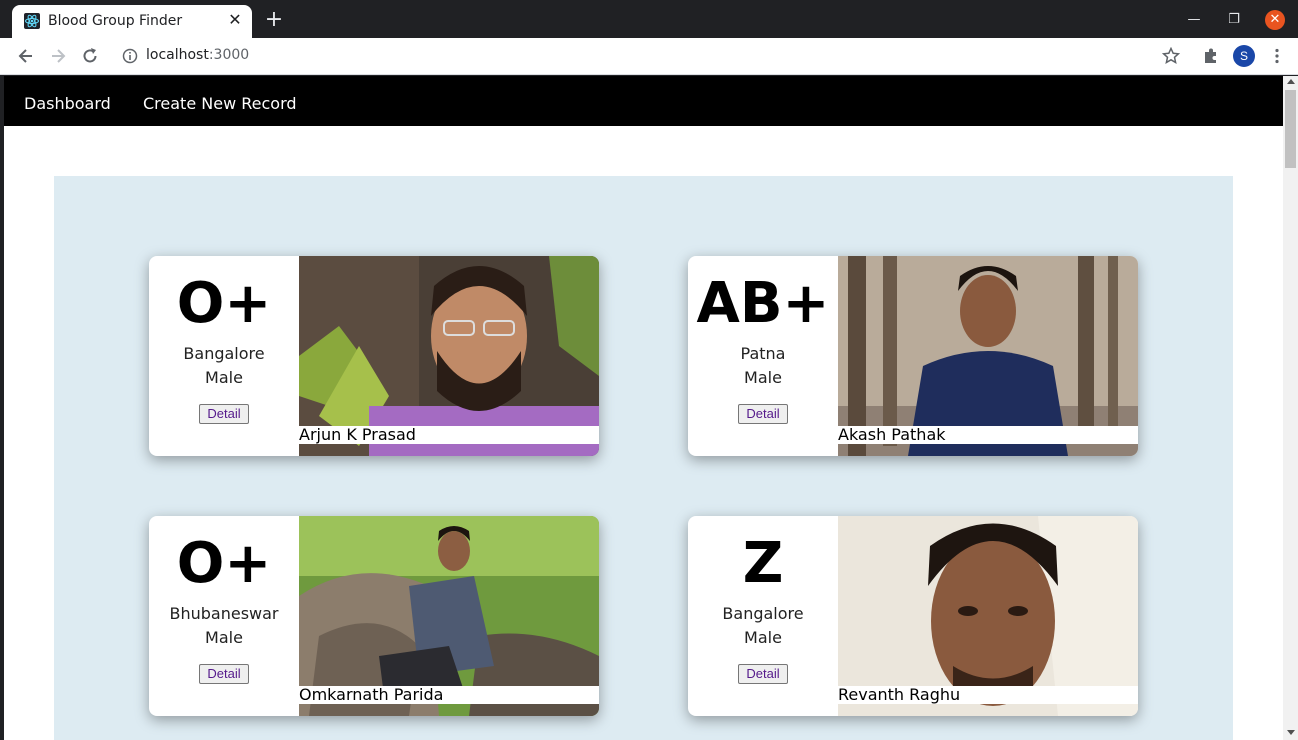  What do you see at coordinates (274, 21) in the screenshot?
I see `new-tab-icon: +` at bounding box center [274, 21].